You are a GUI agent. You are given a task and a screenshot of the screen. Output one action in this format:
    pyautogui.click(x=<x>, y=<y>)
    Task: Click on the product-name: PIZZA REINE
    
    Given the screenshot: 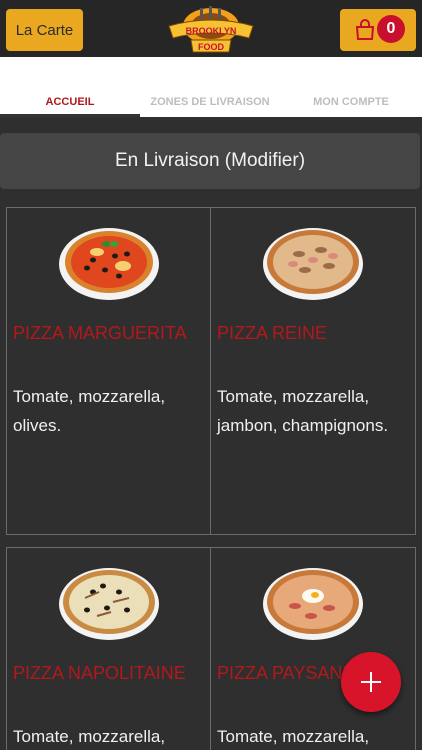 What is the action you would take?
    pyautogui.click(x=272, y=333)
    